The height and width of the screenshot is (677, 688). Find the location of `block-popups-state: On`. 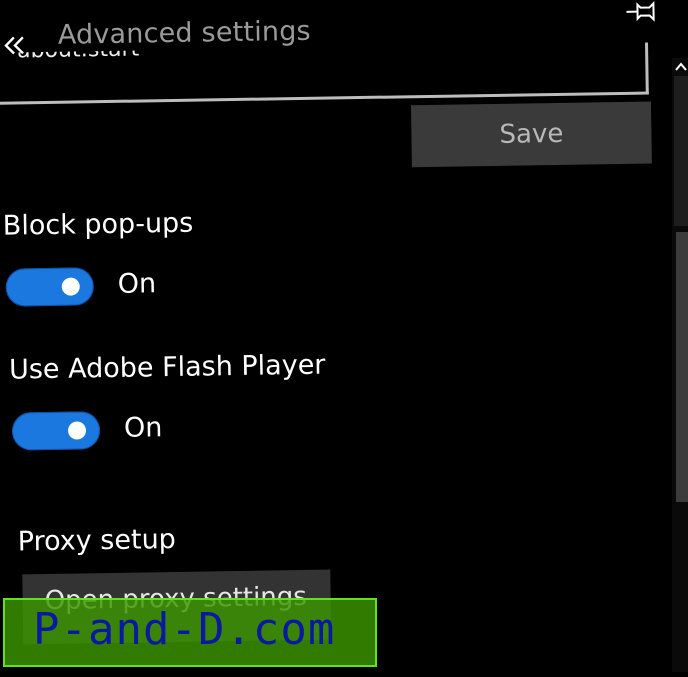

block-popups-state: On is located at coordinates (136, 284).